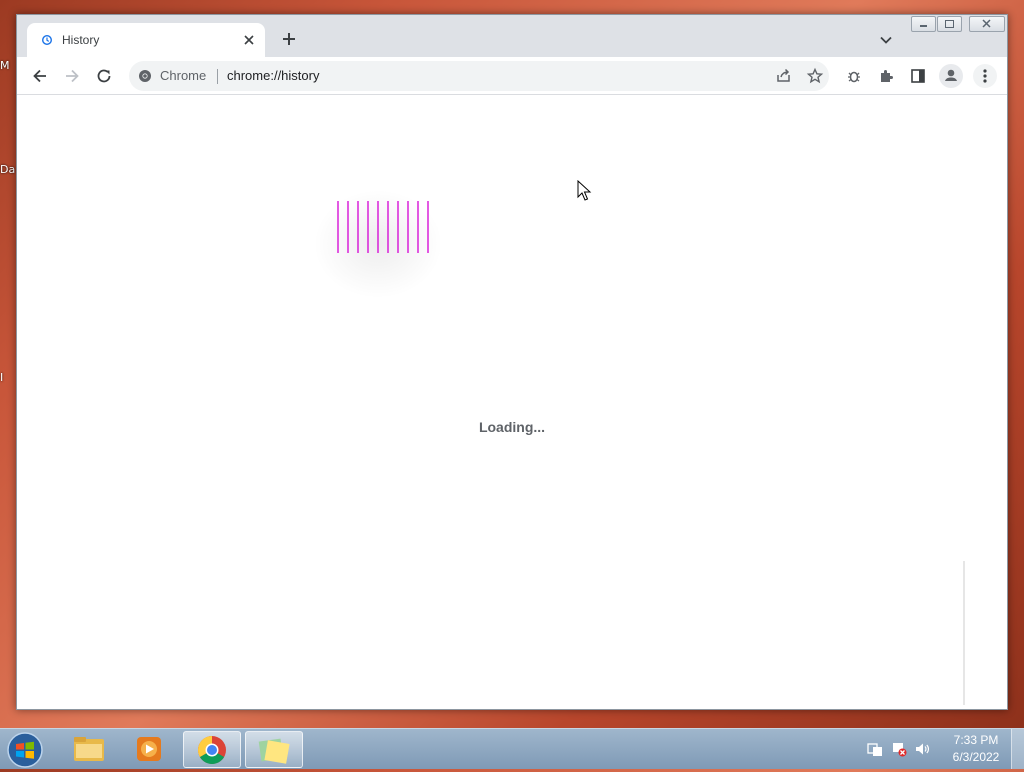 Image resolution: width=1024 pixels, height=772 pixels. I want to click on forward-icon, so click(72, 76).